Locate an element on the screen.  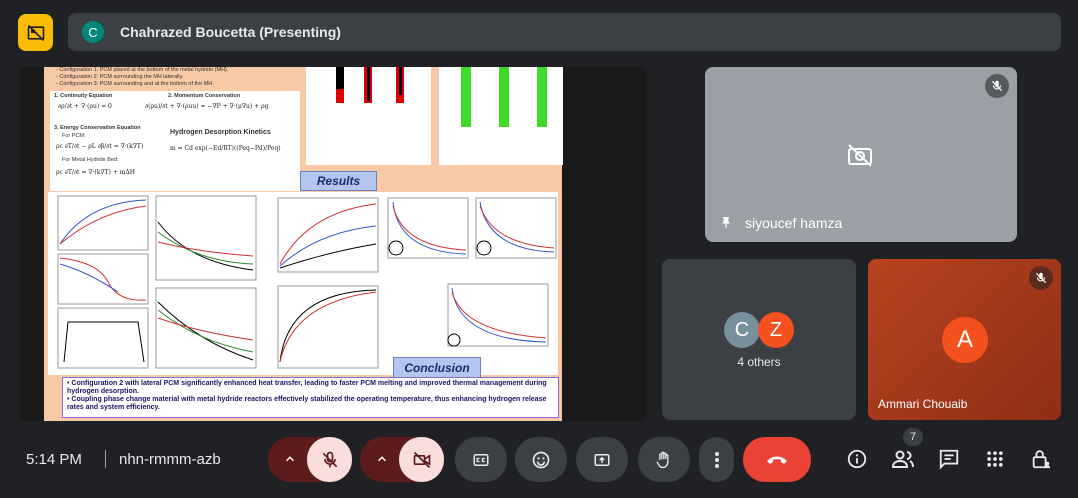
activities-button is located at coordinates (995, 459).